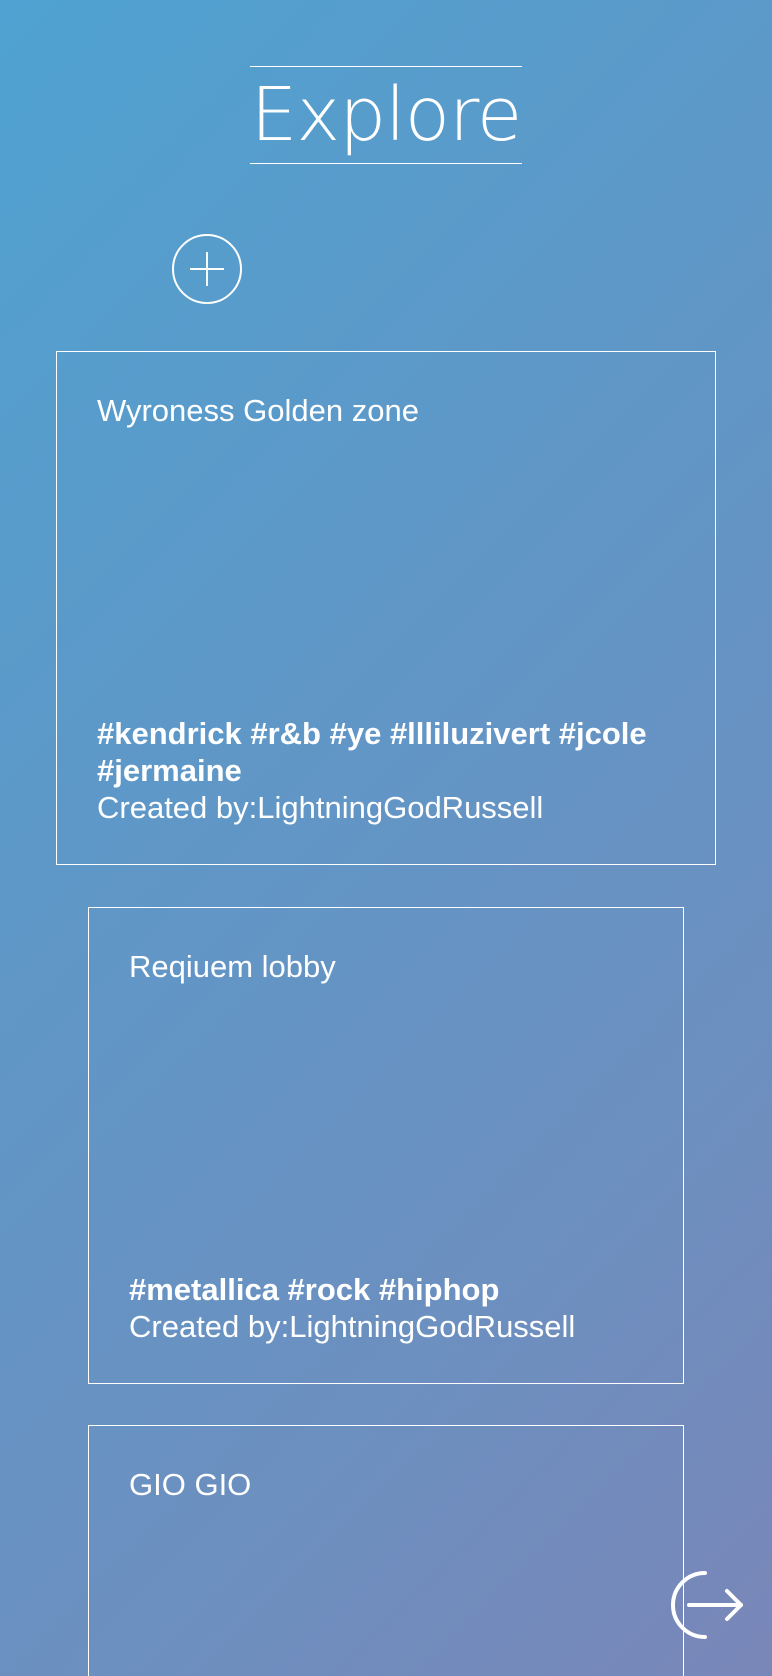 The image size is (772, 1676). I want to click on add-room-button, so click(207, 269).